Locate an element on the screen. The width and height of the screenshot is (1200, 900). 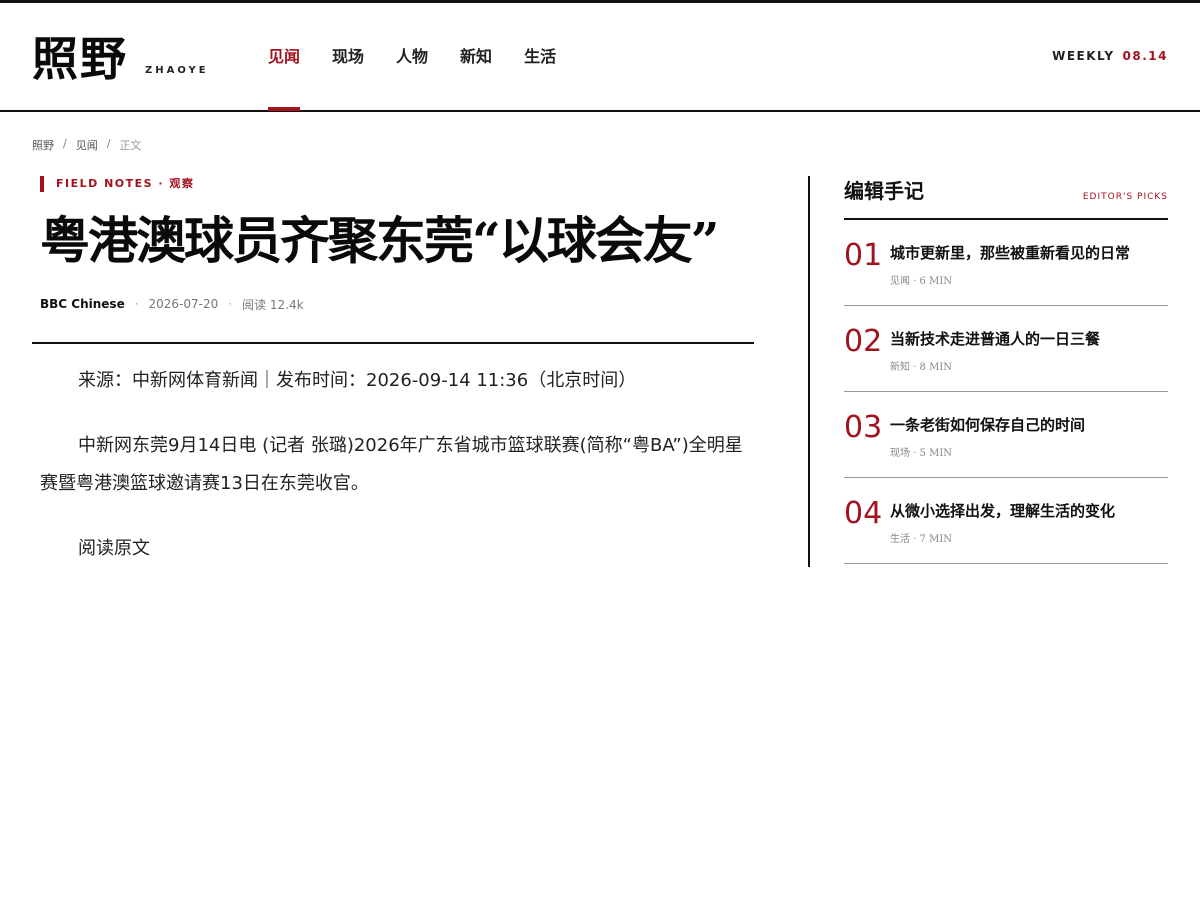
article-author: BBC Chinese is located at coordinates (82, 304).